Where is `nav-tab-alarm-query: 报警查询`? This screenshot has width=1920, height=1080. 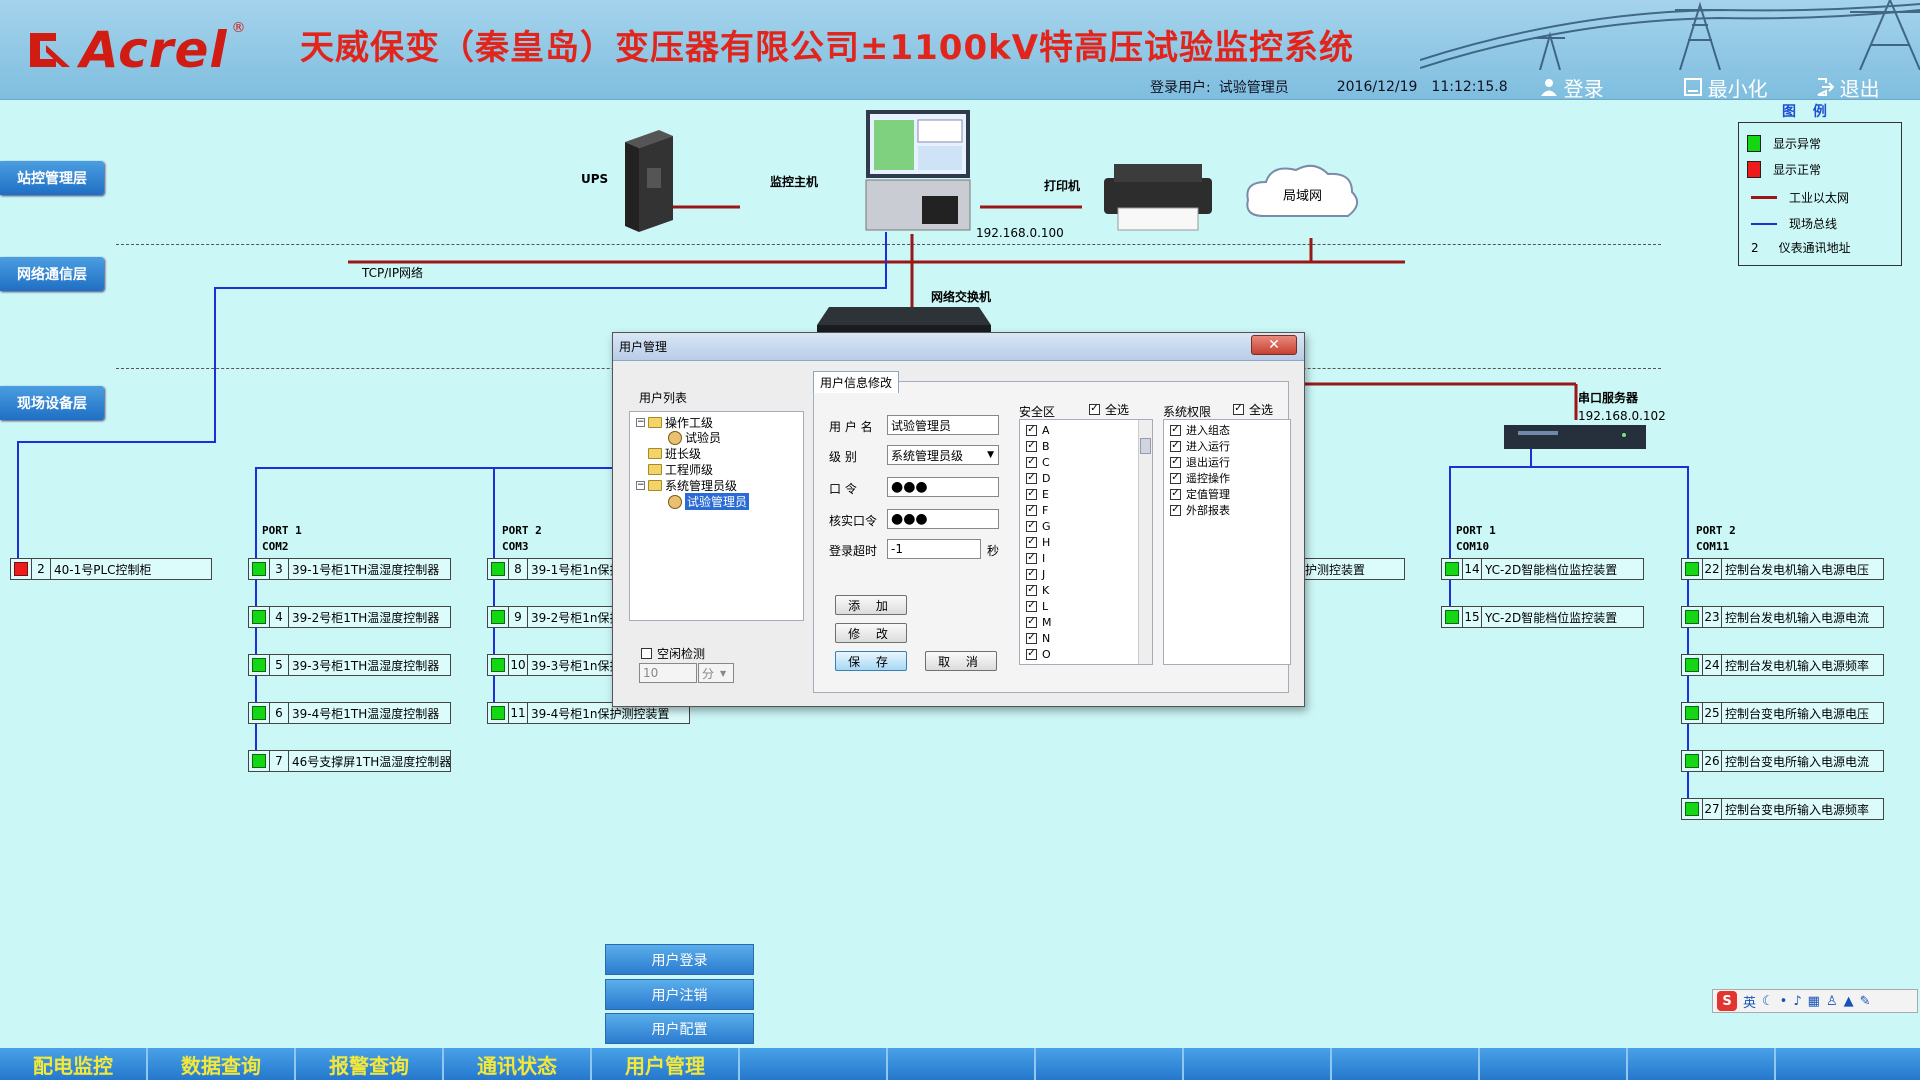 nav-tab-alarm-query: 报警查询 is located at coordinates (370, 1064).